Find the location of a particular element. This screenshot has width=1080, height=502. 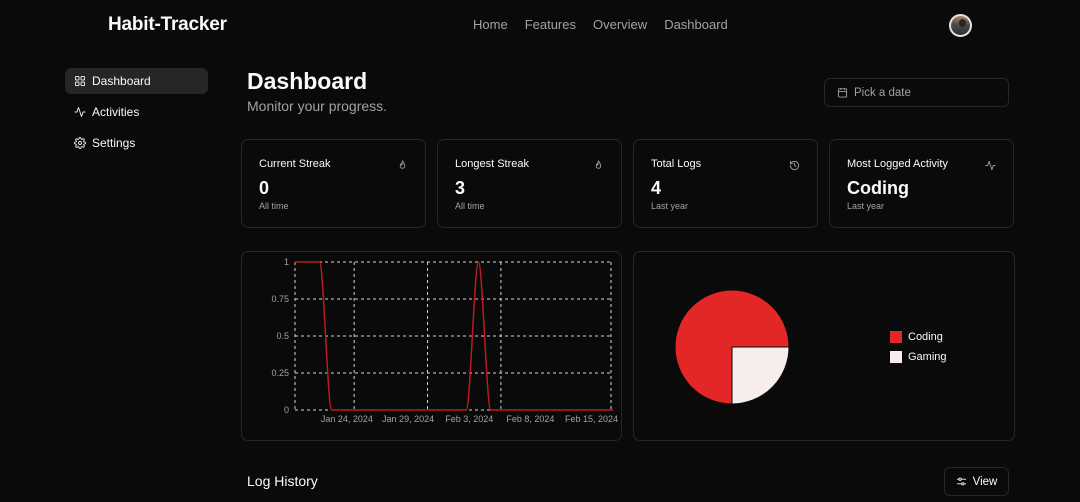

sidebar-item-label: Settings is located at coordinates (114, 143).